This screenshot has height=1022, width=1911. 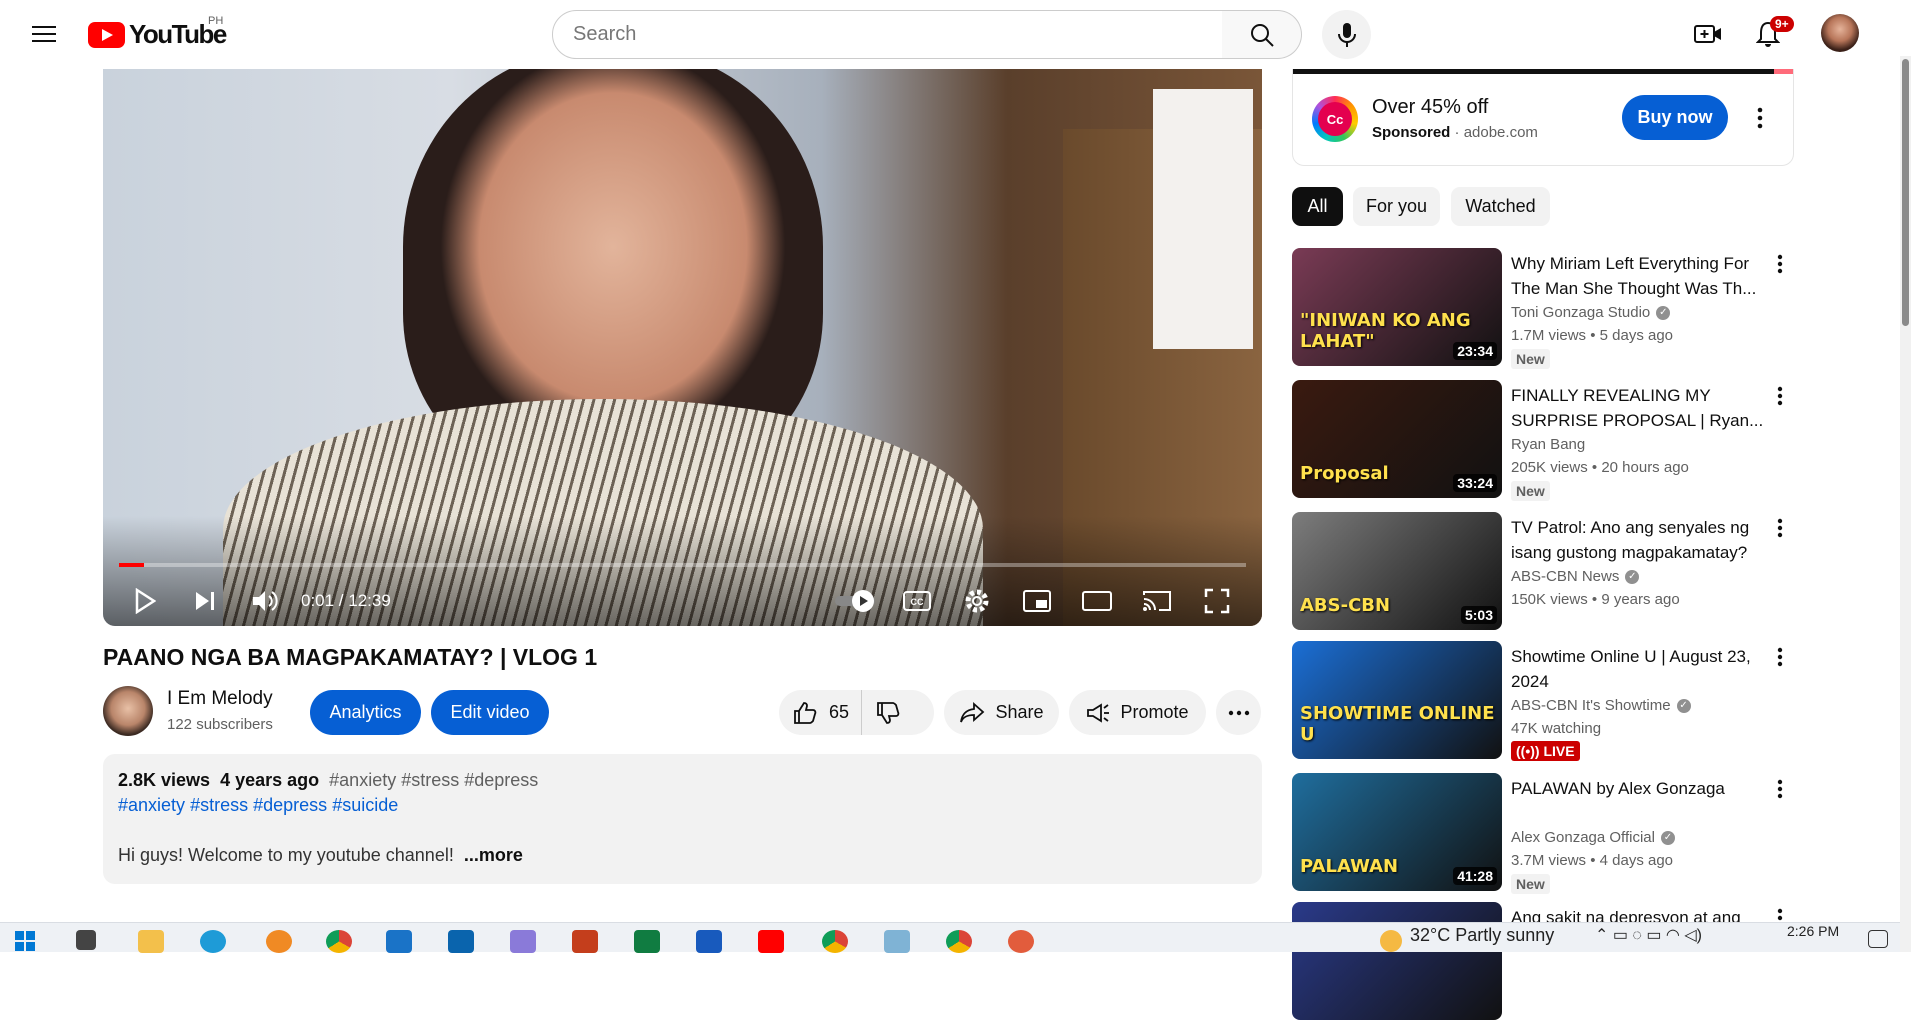 What do you see at coordinates (1397, 961) in the screenshot?
I see `video-thumbnail` at bounding box center [1397, 961].